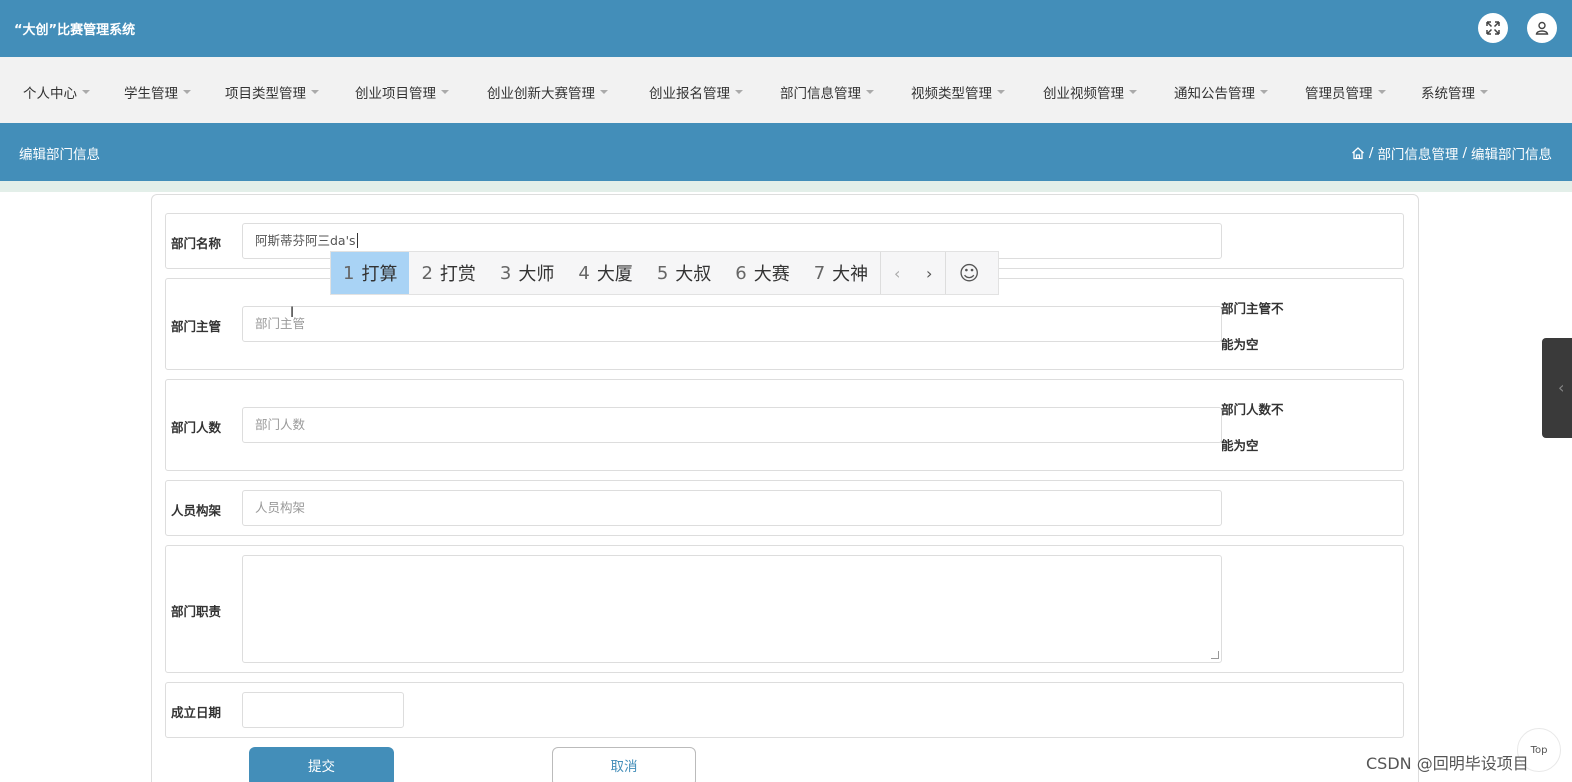  Describe the element at coordinates (969, 273) in the screenshot. I see `ime-emoji-icon: ☺` at that location.